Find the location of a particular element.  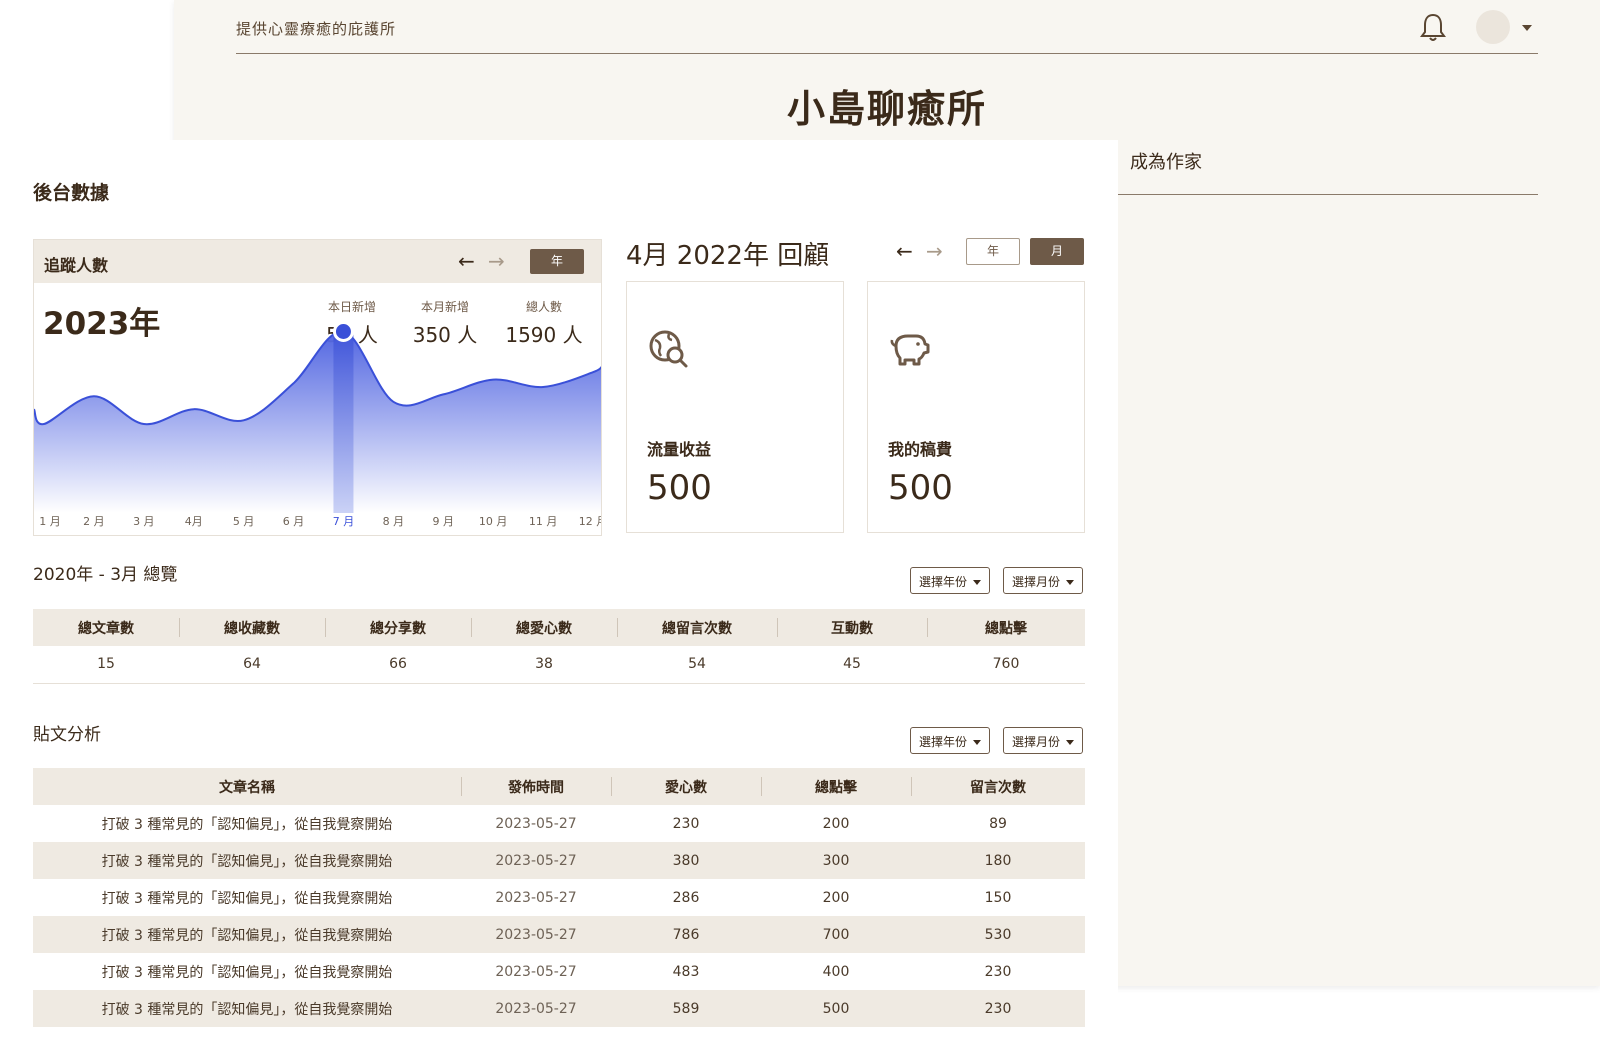

become-writer-link: 成為作家 is located at coordinates (1166, 161).